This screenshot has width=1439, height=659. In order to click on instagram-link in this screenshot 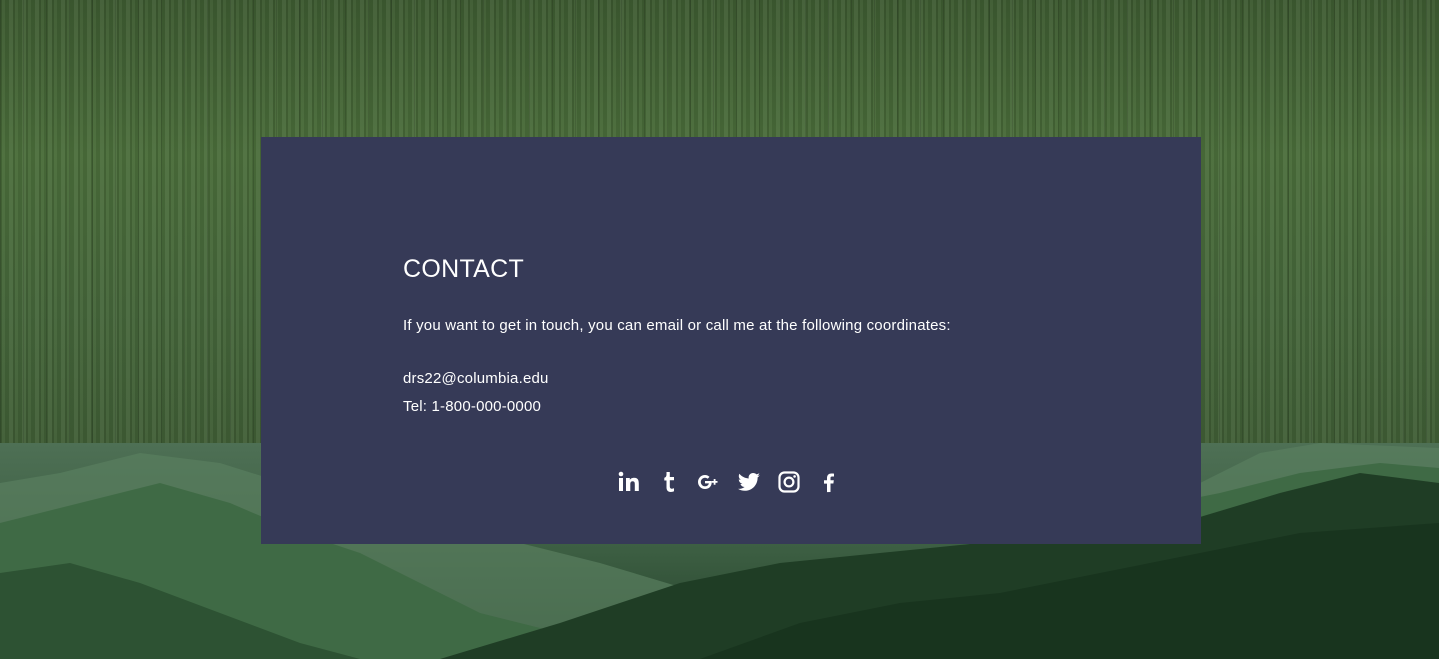, I will do `click(789, 482)`.